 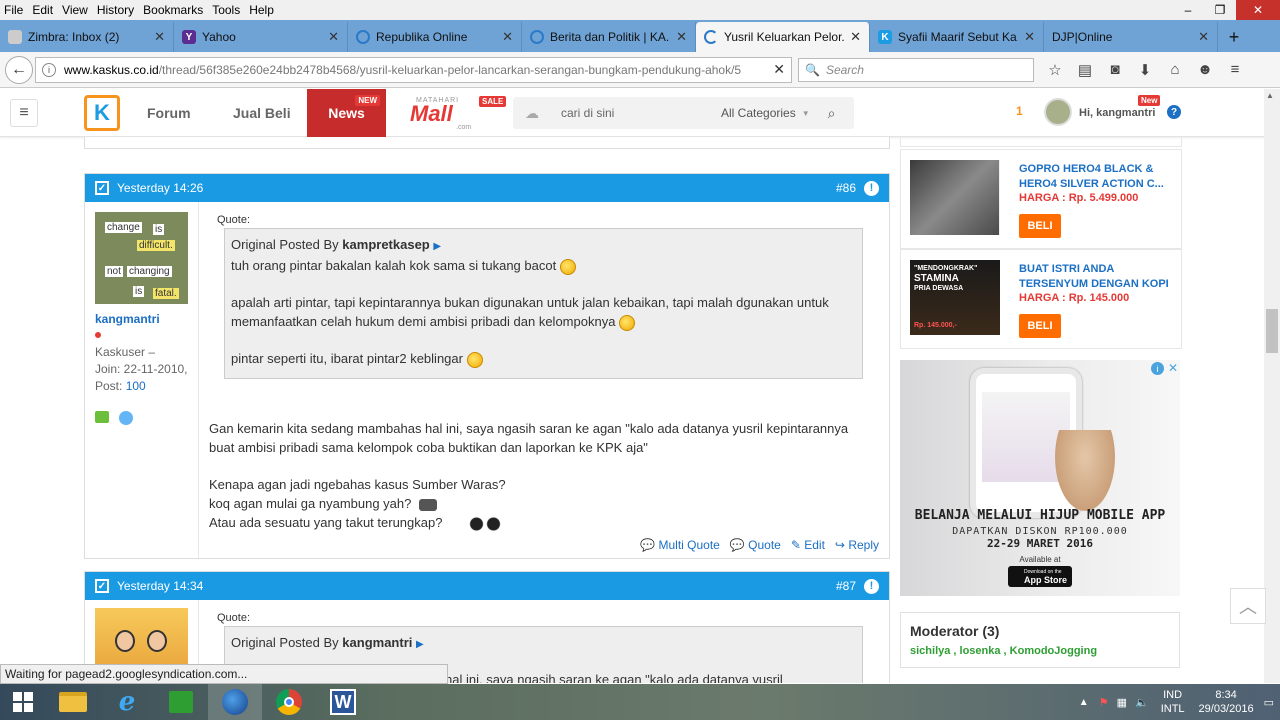 I want to click on chat-icon: ☻, so click(x=1205, y=69).